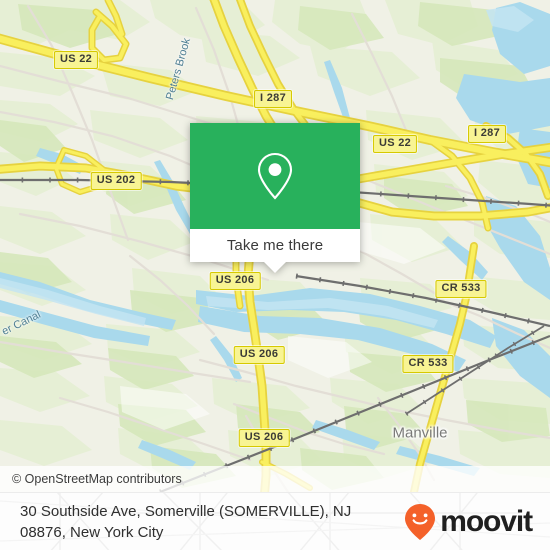 This screenshot has height=550, width=550. I want to click on destination-popup-card: Take me there, so click(275, 198).